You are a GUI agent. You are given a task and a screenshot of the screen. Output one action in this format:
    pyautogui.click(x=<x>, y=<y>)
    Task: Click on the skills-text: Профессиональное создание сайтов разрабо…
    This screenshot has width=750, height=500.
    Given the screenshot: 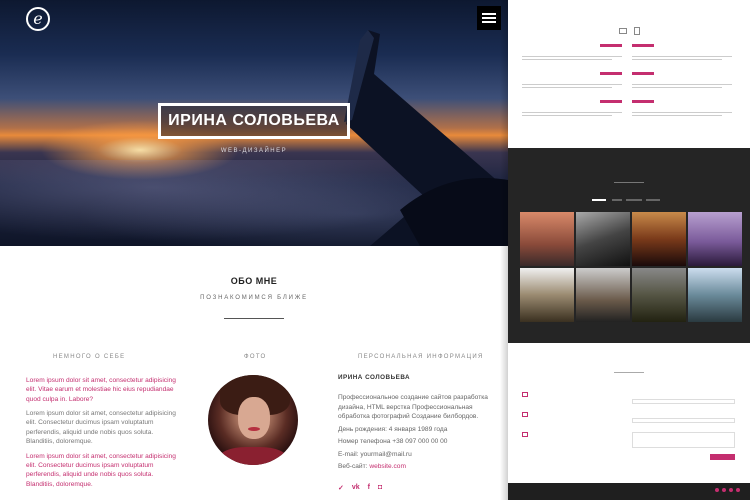 What is the action you would take?
    pyautogui.click(x=413, y=407)
    